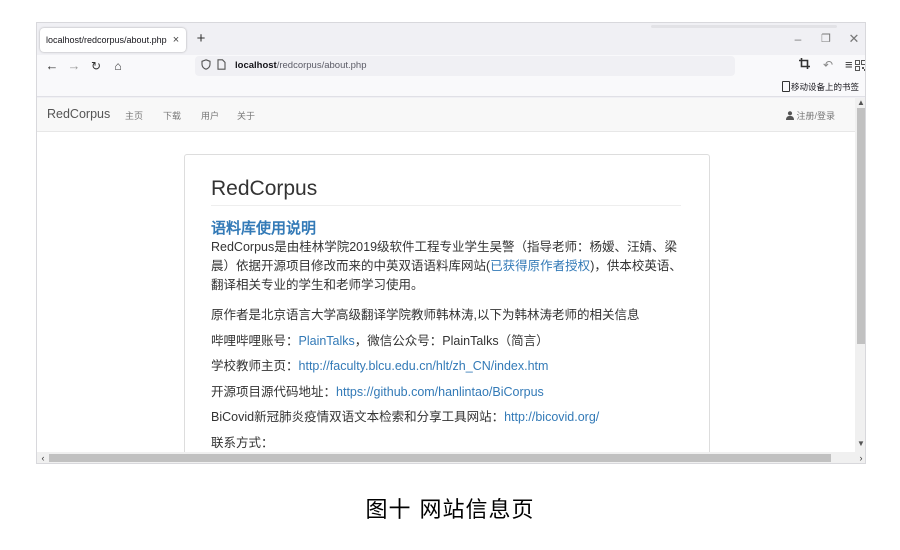  I want to click on vertical-scrollbar: ▲ ▼, so click(860, 275).